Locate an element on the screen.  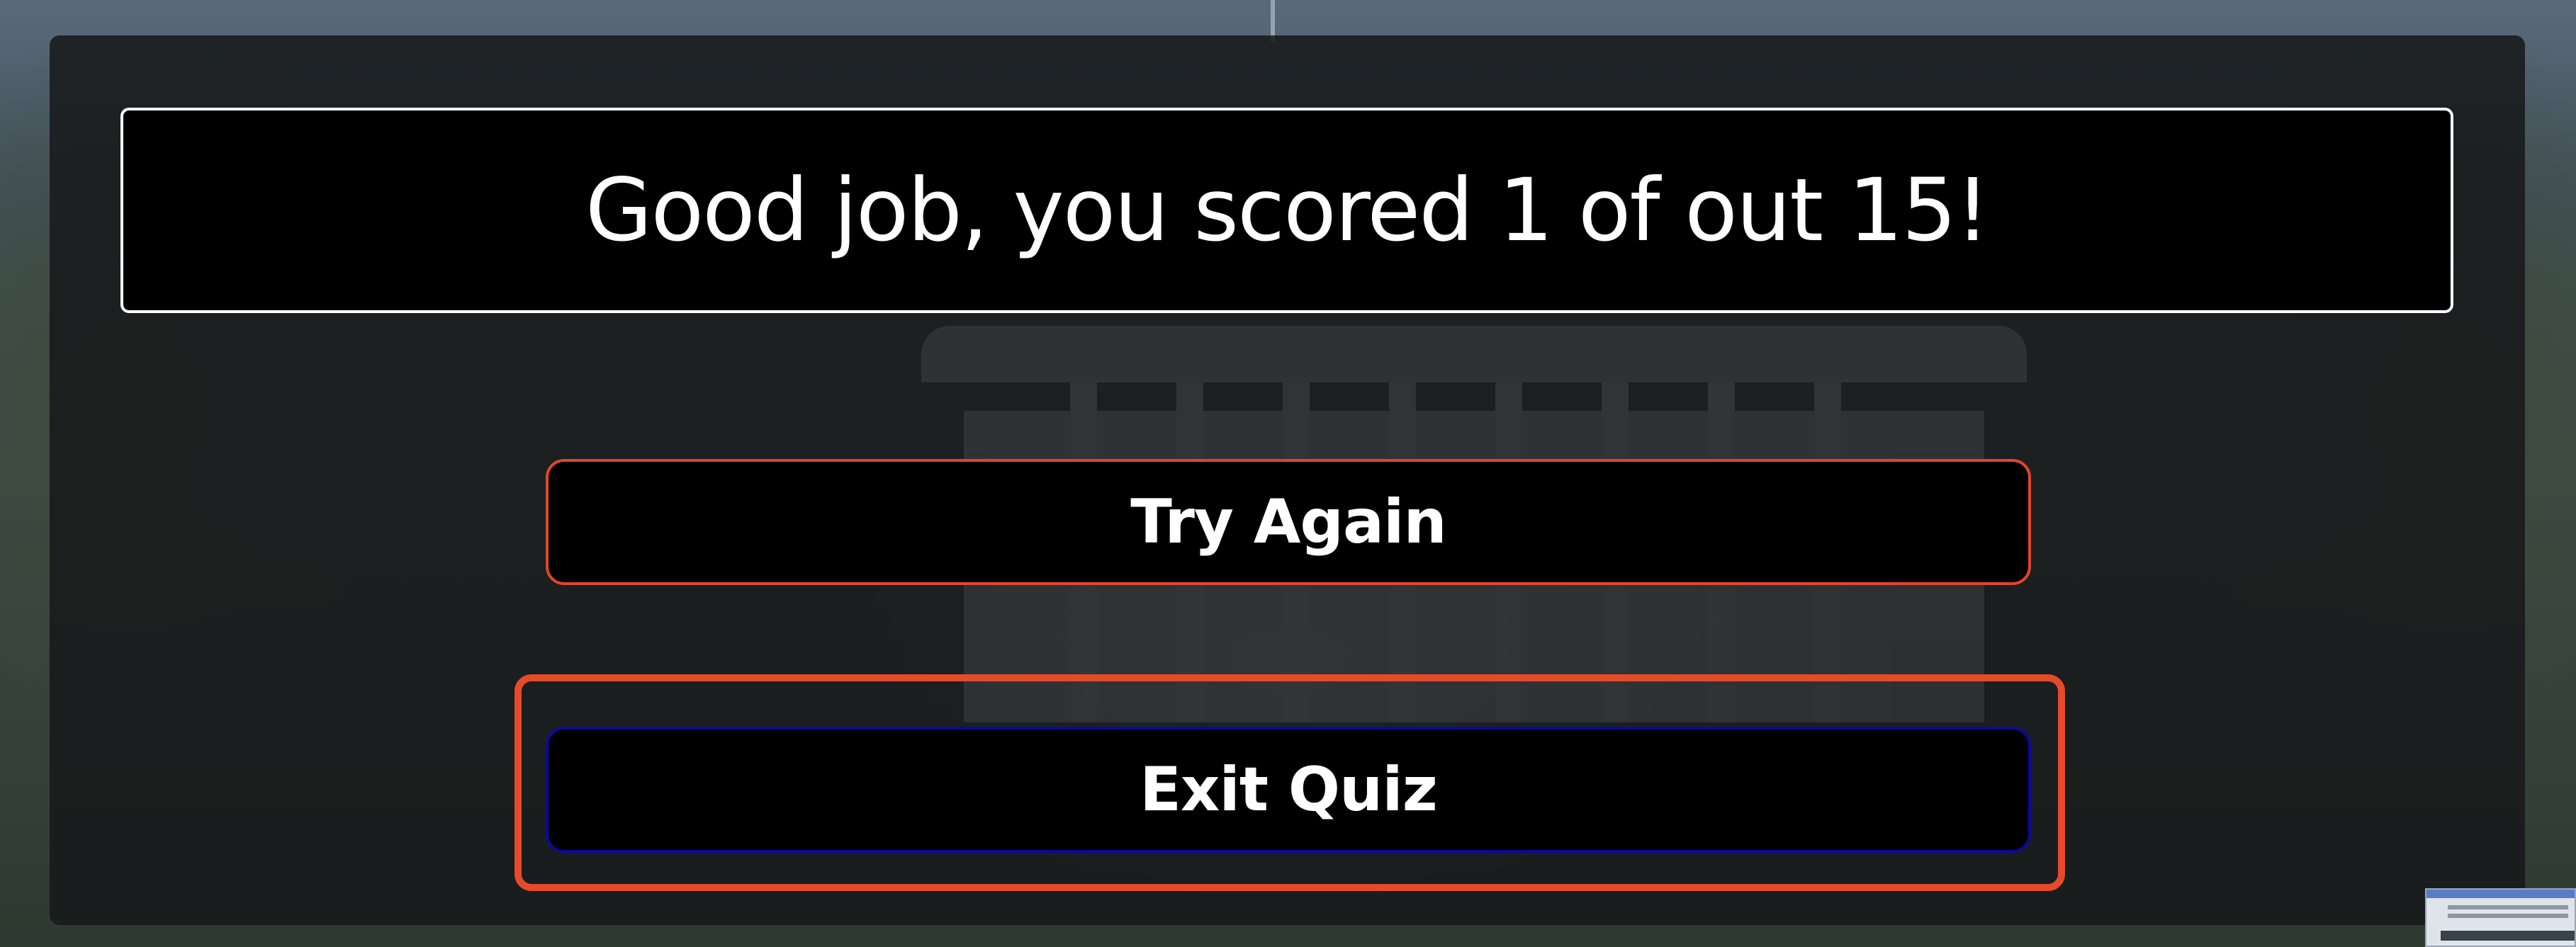
preview-thumbnail is located at coordinates (2500, 917).